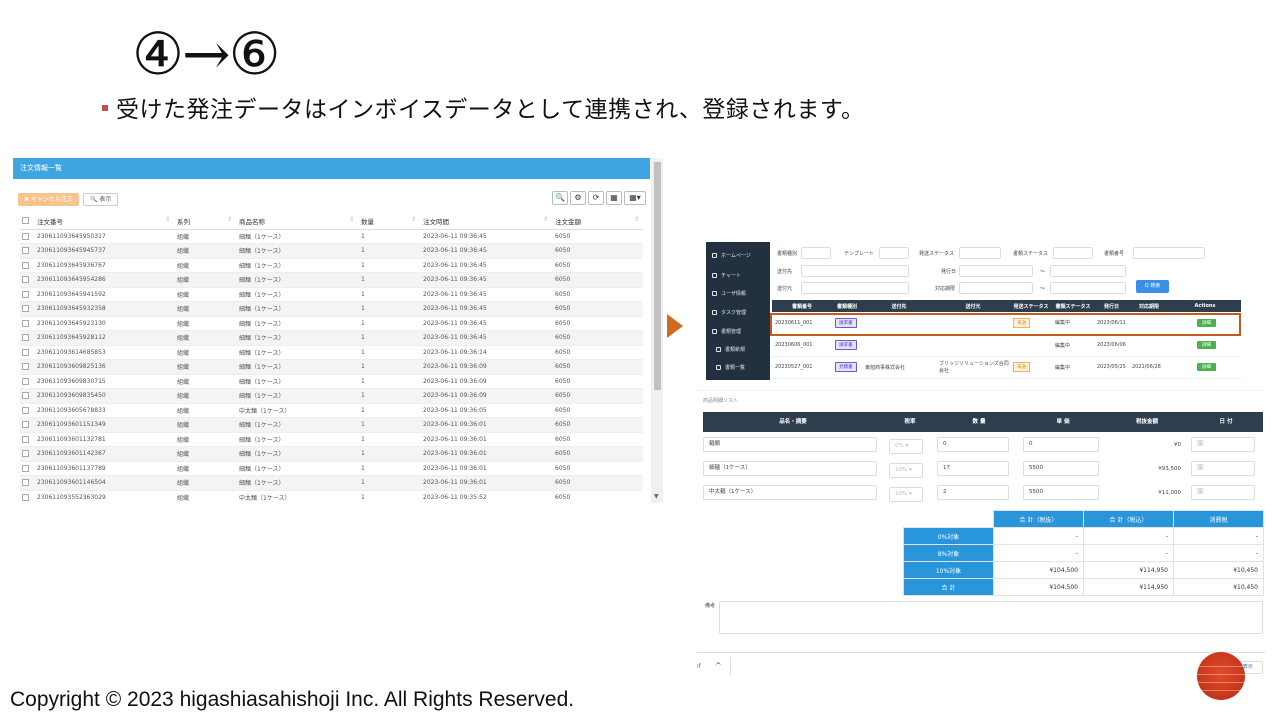 The height and width of the screenshot is (720, 1280). Describe the element at coordinates (1169, 253) in the screenshot. I see `doc-no-input` at that location.